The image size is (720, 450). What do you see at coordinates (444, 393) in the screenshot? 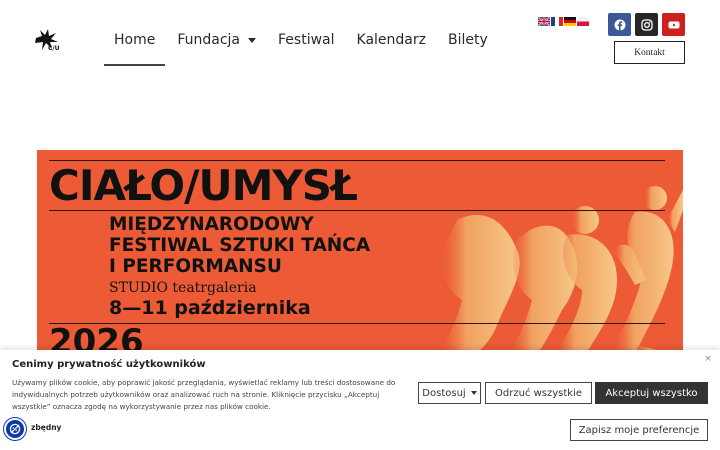
I see `customize-label: Dostosuj` at bounding box center [444, 393].